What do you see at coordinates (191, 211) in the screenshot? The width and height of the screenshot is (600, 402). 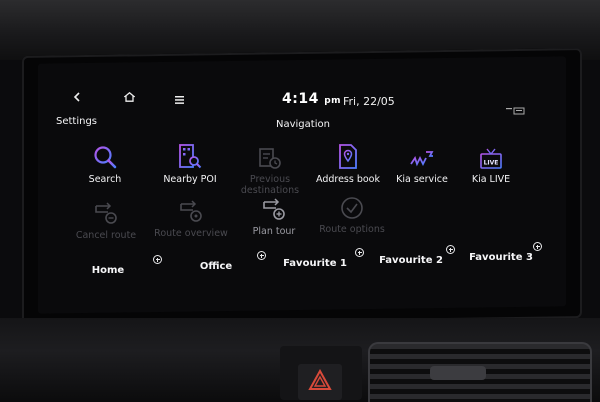 I see `route-overview-icon` at bounding box center [191, 211].